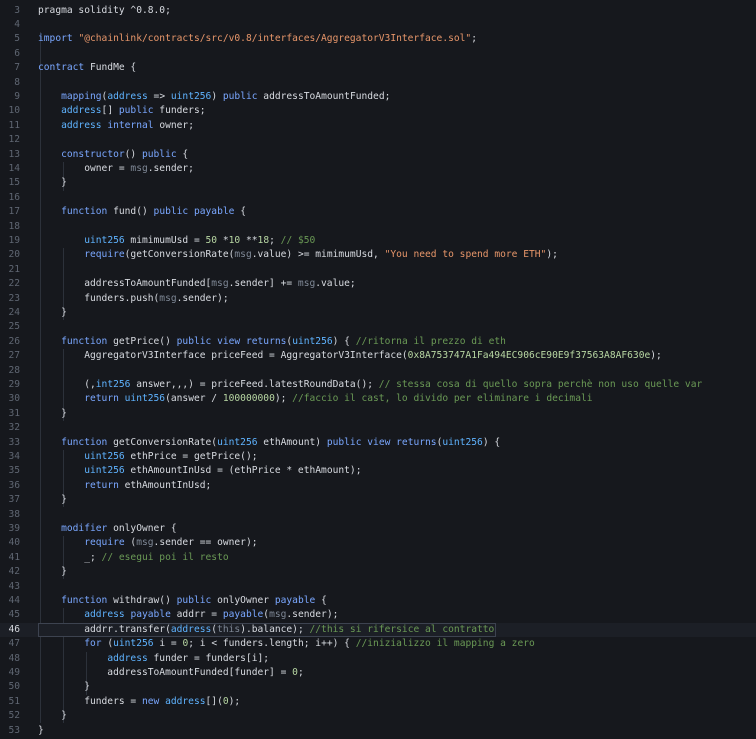  Describe the element at coordinates (378, 659) in the screenshot. I see `code-line: 48 address funder = funders[i];` at that location.